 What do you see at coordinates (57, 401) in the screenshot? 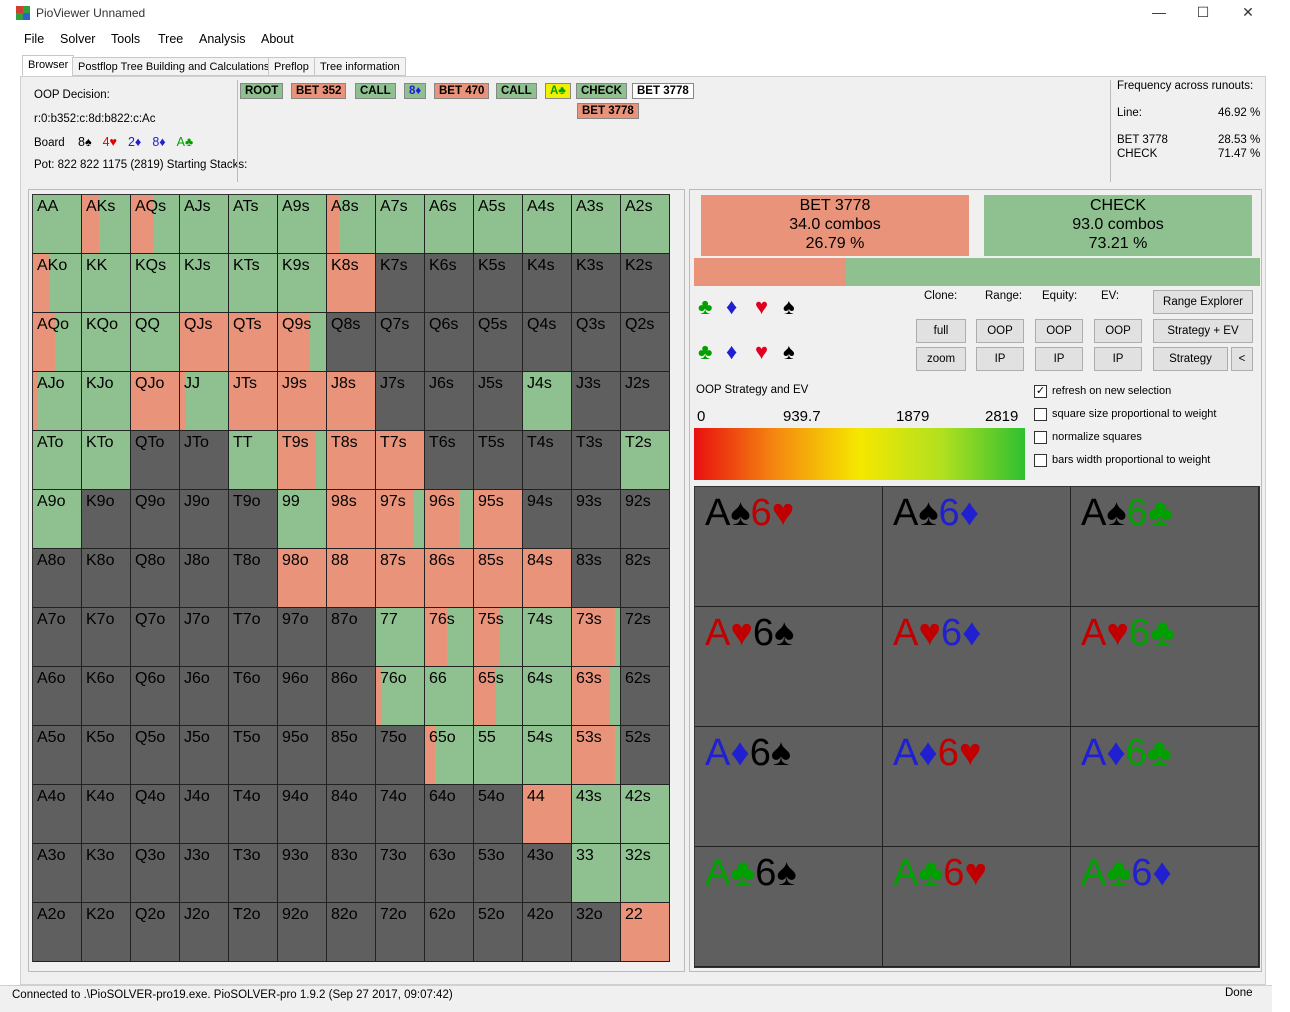
I see `hand-cell-AJo: AJo` at bounding box center [57, 401].